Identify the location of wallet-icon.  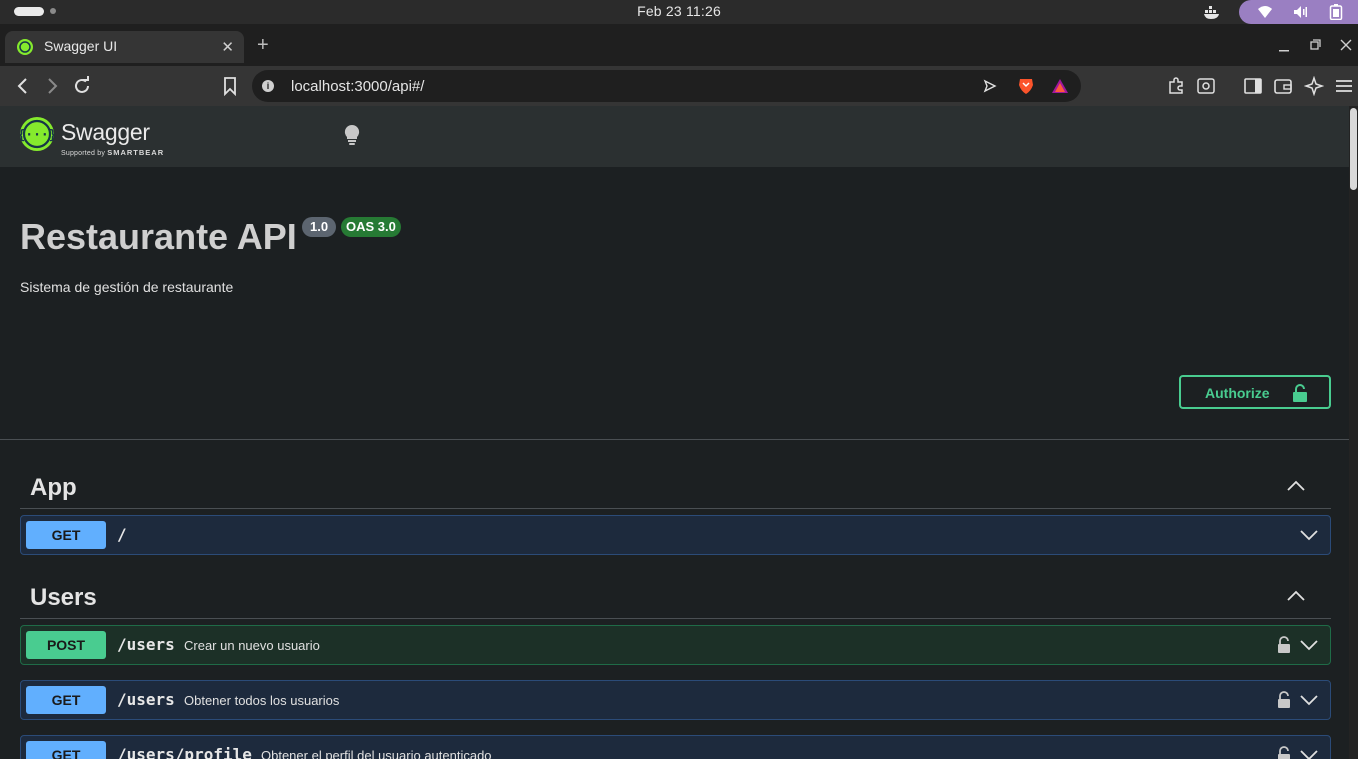
(1283, 86).